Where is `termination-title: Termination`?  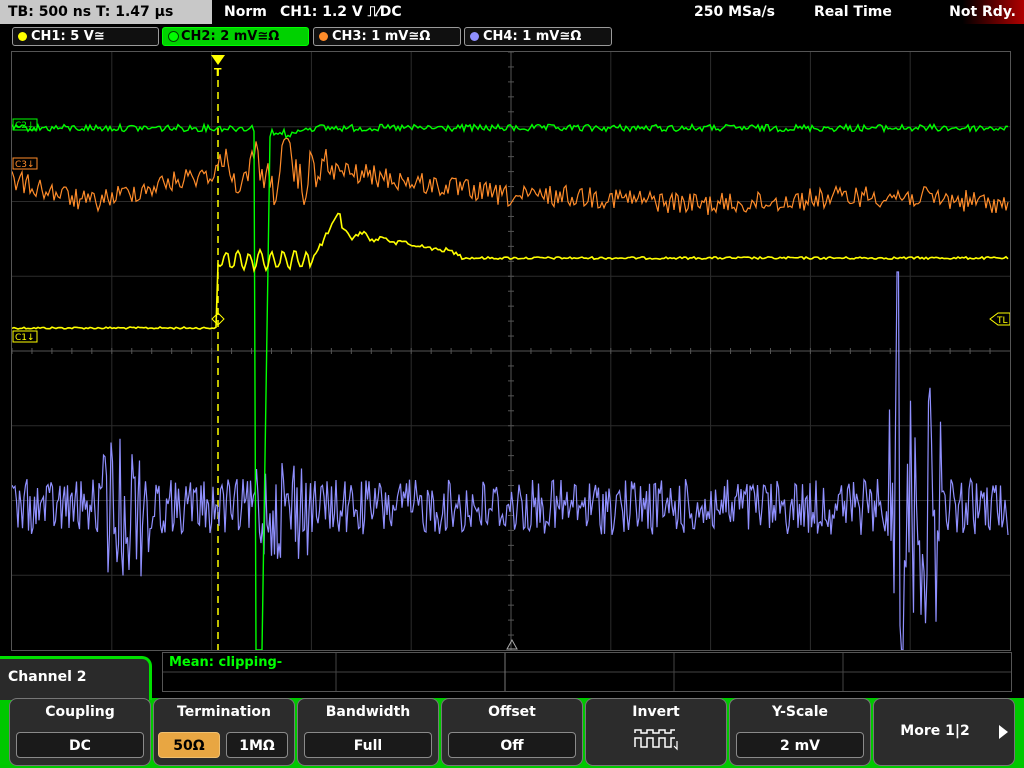
termination-title: Termination is located at coordinates (224, 712).